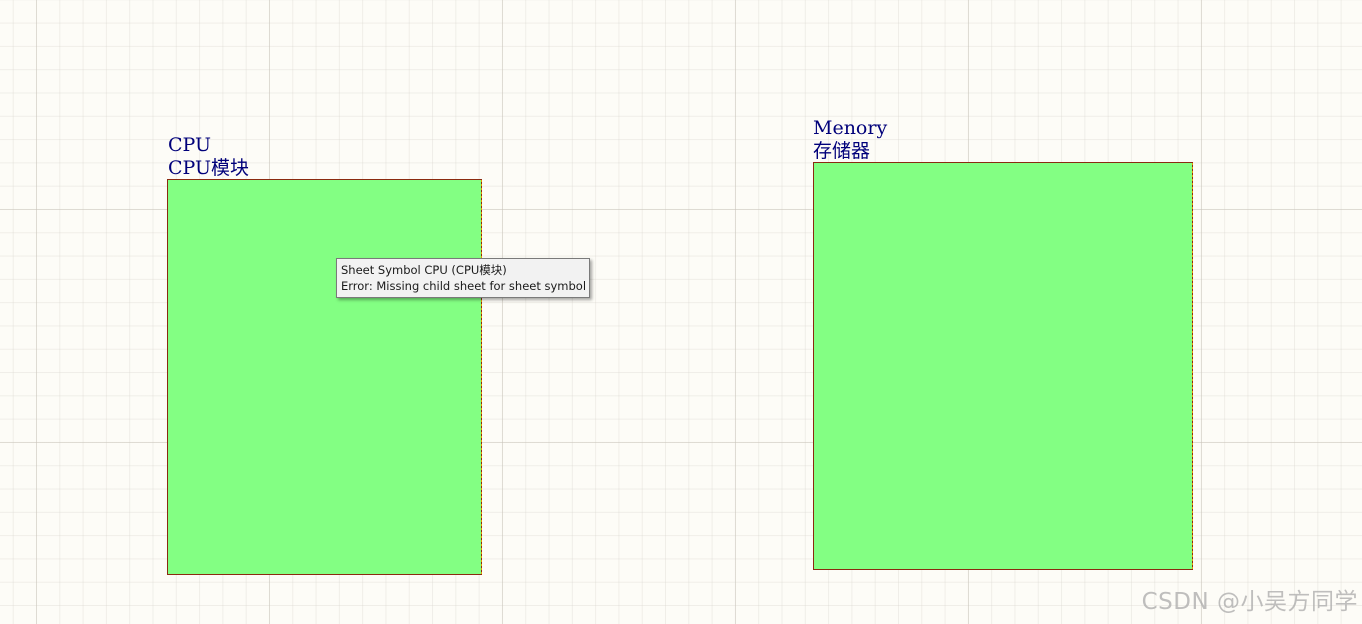 The image size is (1362, 624). I want to click on tooltip-title: Sheet Symbol CPU (CPU模块), so click(424, 270).